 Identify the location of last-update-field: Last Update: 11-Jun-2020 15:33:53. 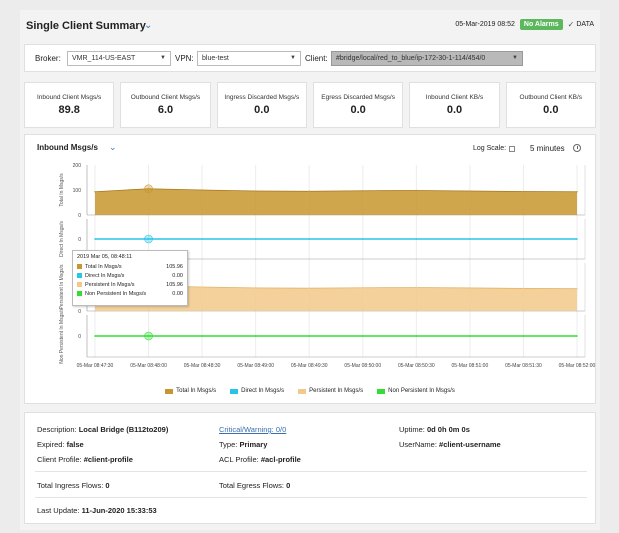
(97, 510).